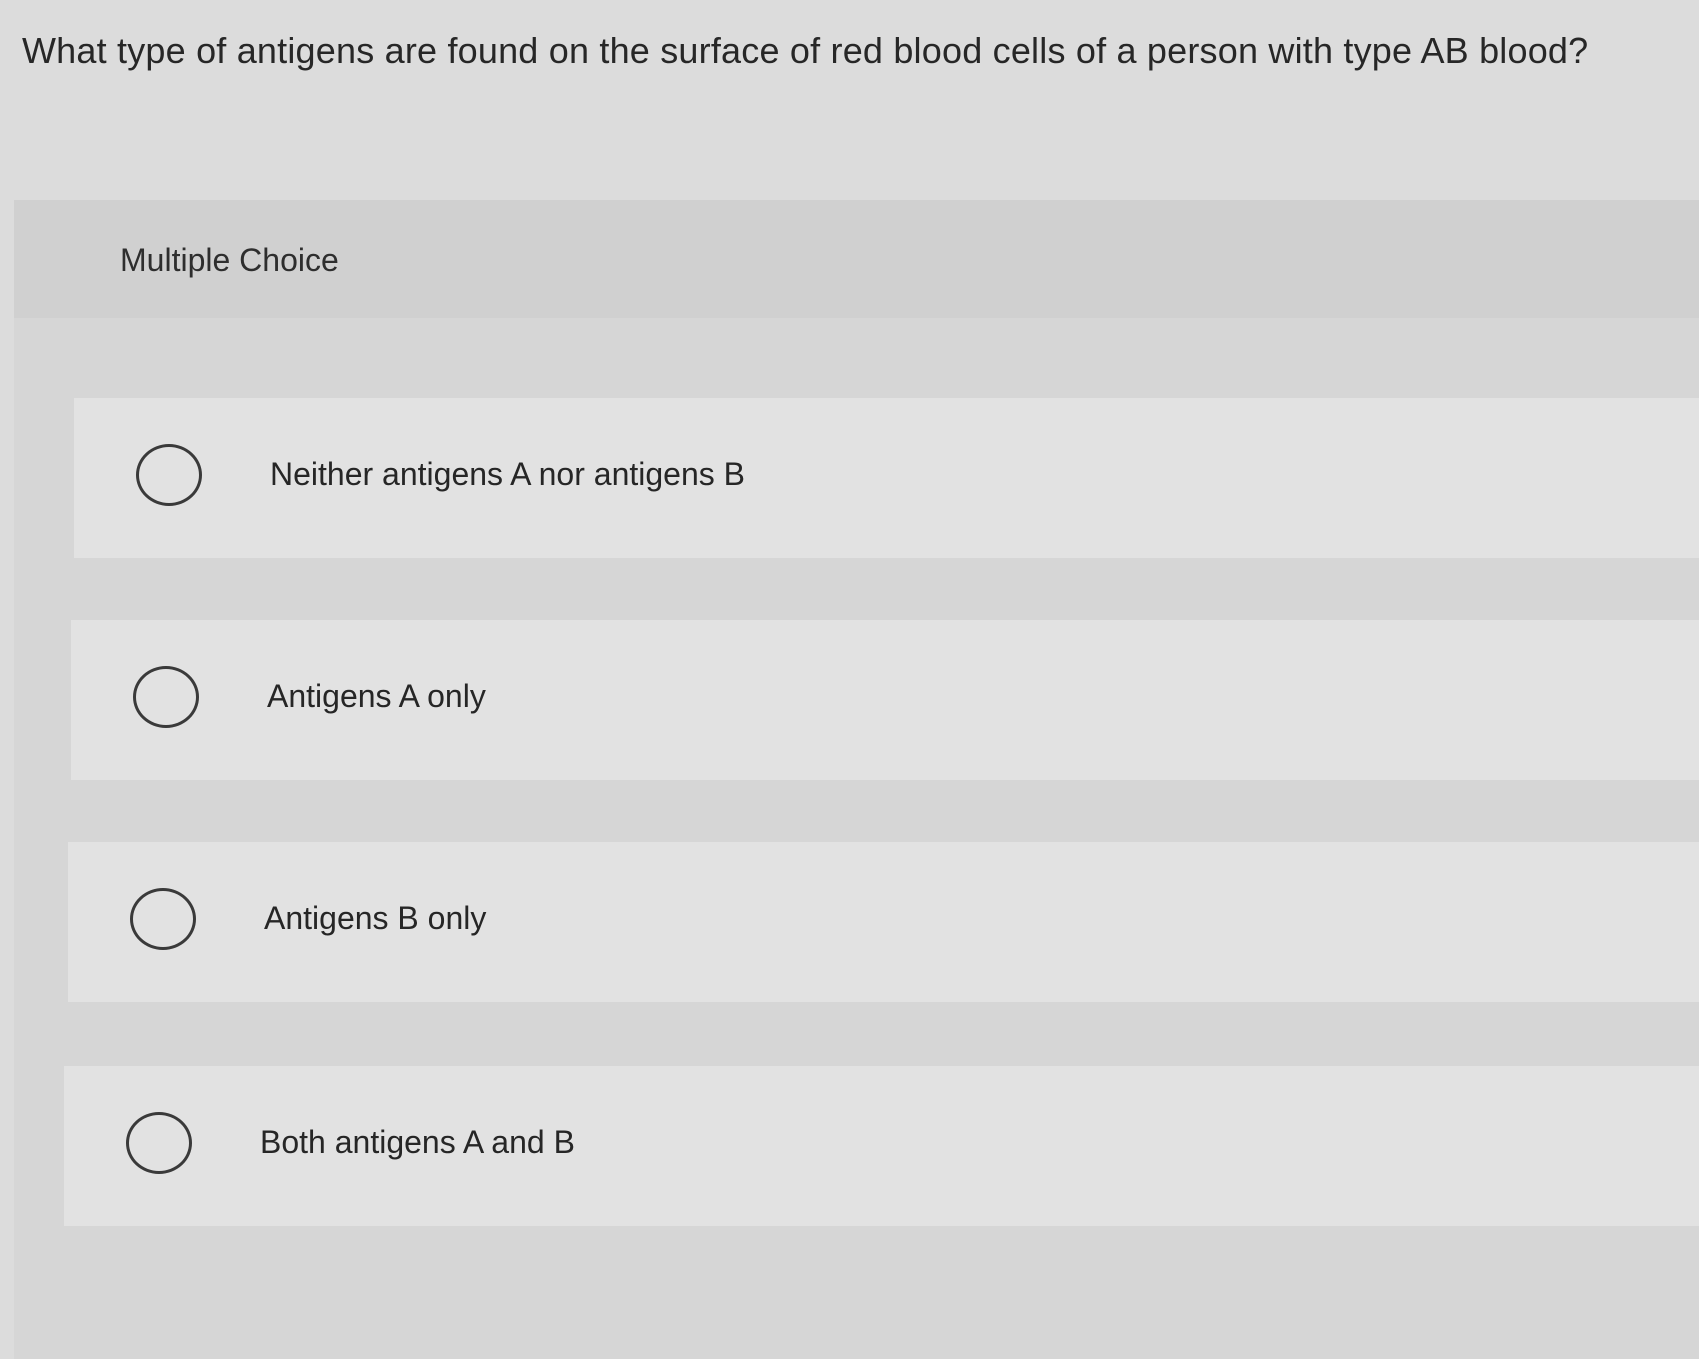 This screenshot has width=1699, height=1359. Describe the element at coordinates (375, 918) in the screenshot. I see `choice-label: Antigens B only` at that location.